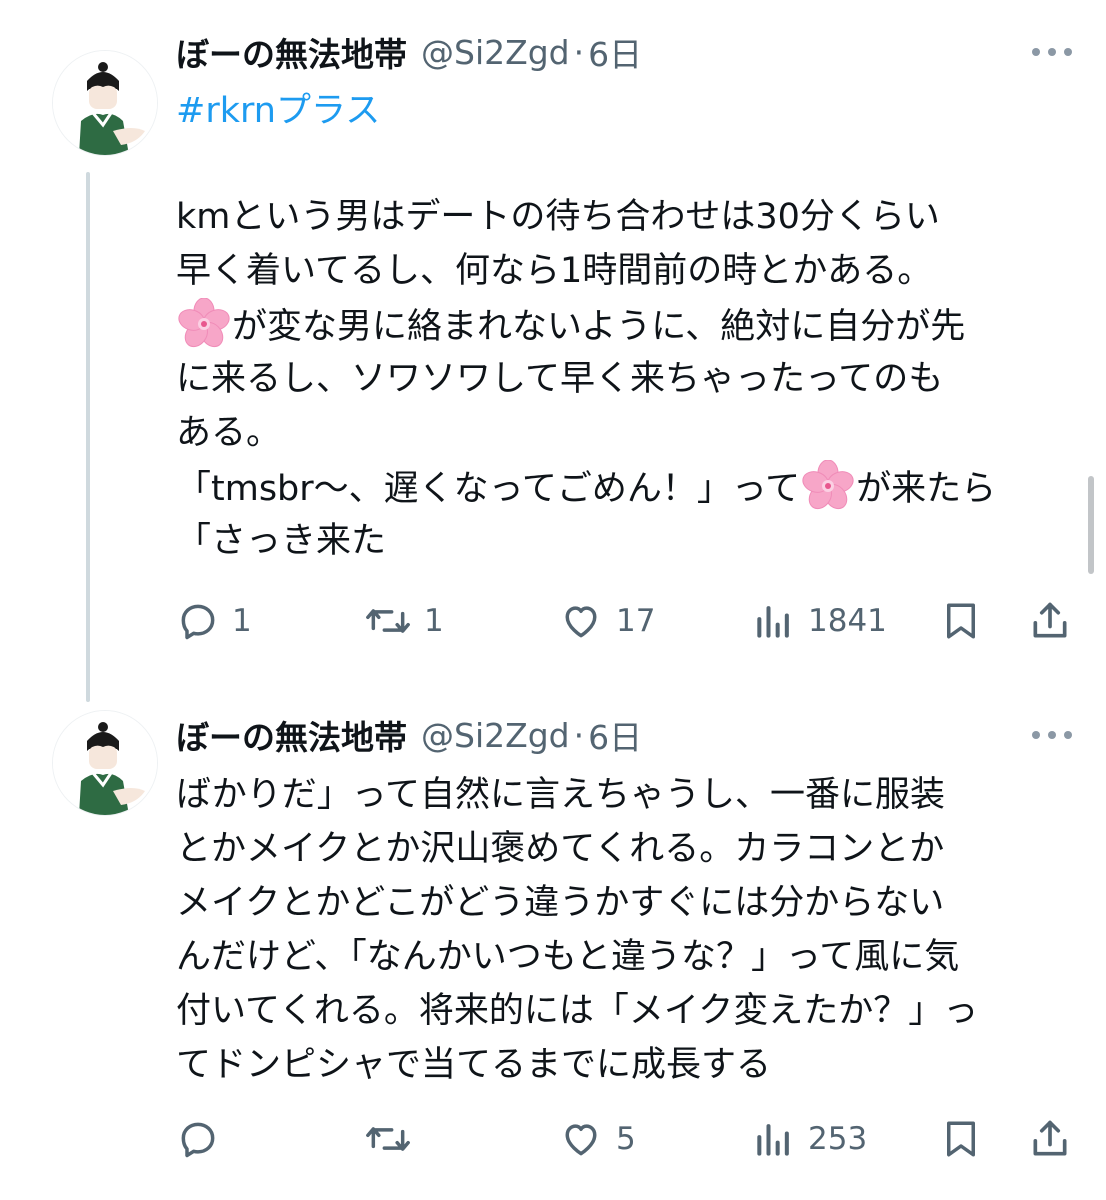 Image resolution: width=1106 pixels, height=1200 pixels. Describe the element at coordinates (281, 541) in the screenshot. I see `text-line: 「さっき来た` at that location.